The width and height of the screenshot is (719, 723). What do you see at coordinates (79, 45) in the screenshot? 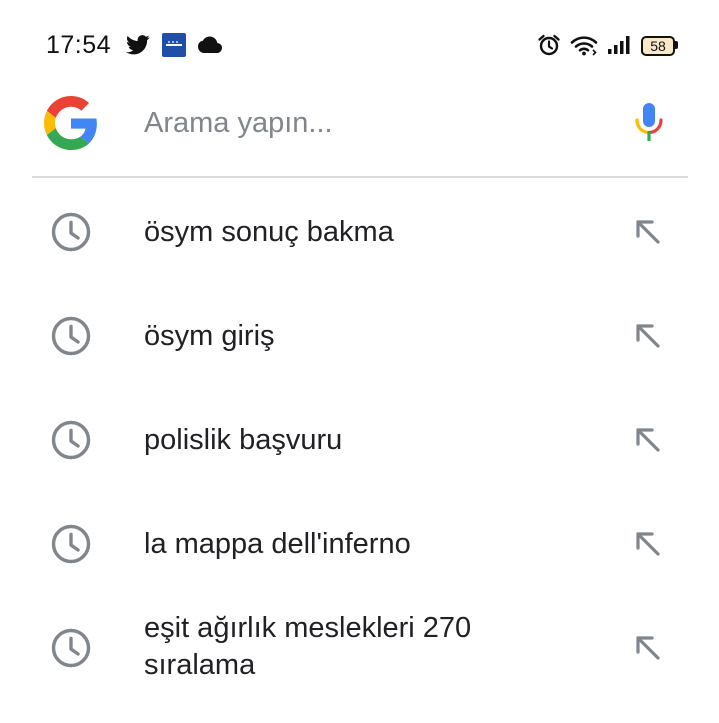
I see `status-time: 17:54` at bounding box center [79, 45].